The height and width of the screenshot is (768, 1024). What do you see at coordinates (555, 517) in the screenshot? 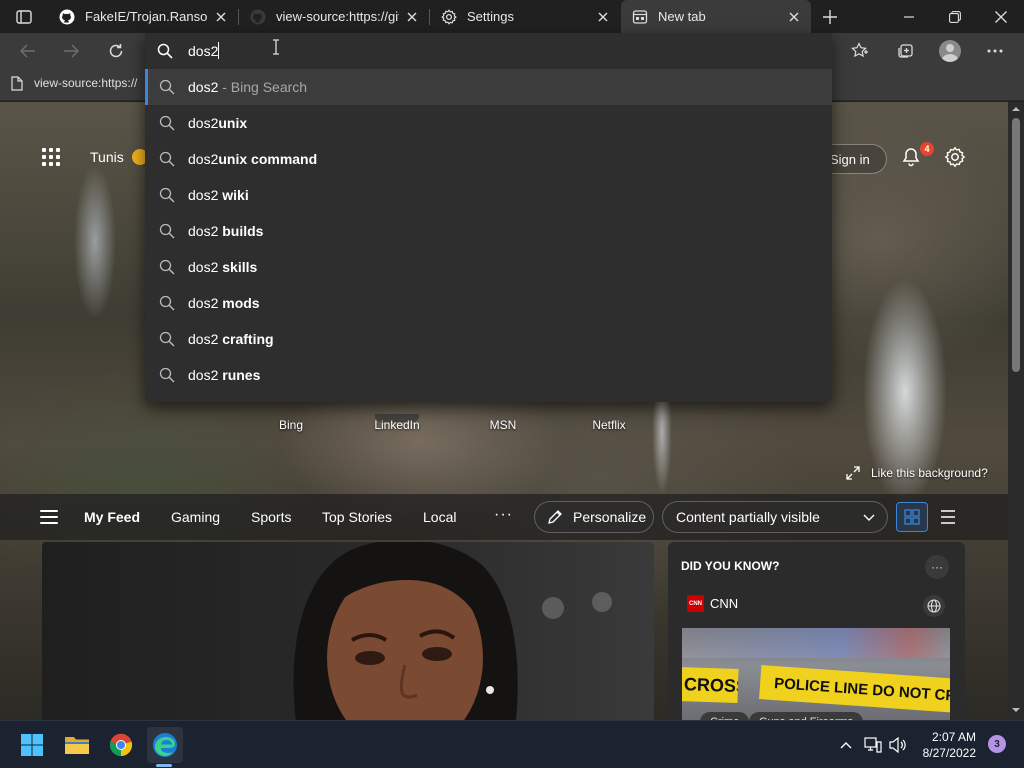
I see `pencil-icon` at bounding box center [555, 517].